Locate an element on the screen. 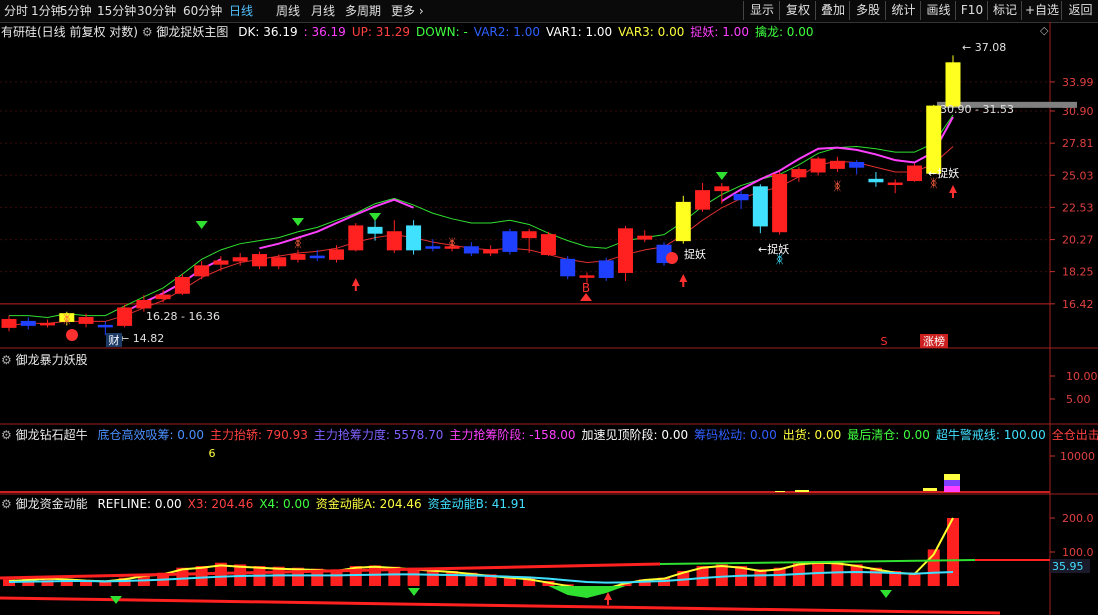 The width and height of the screenshot is (1098, 615). zhuoyao-label-2: ←捉妖 is located at coordinates (773, 249).